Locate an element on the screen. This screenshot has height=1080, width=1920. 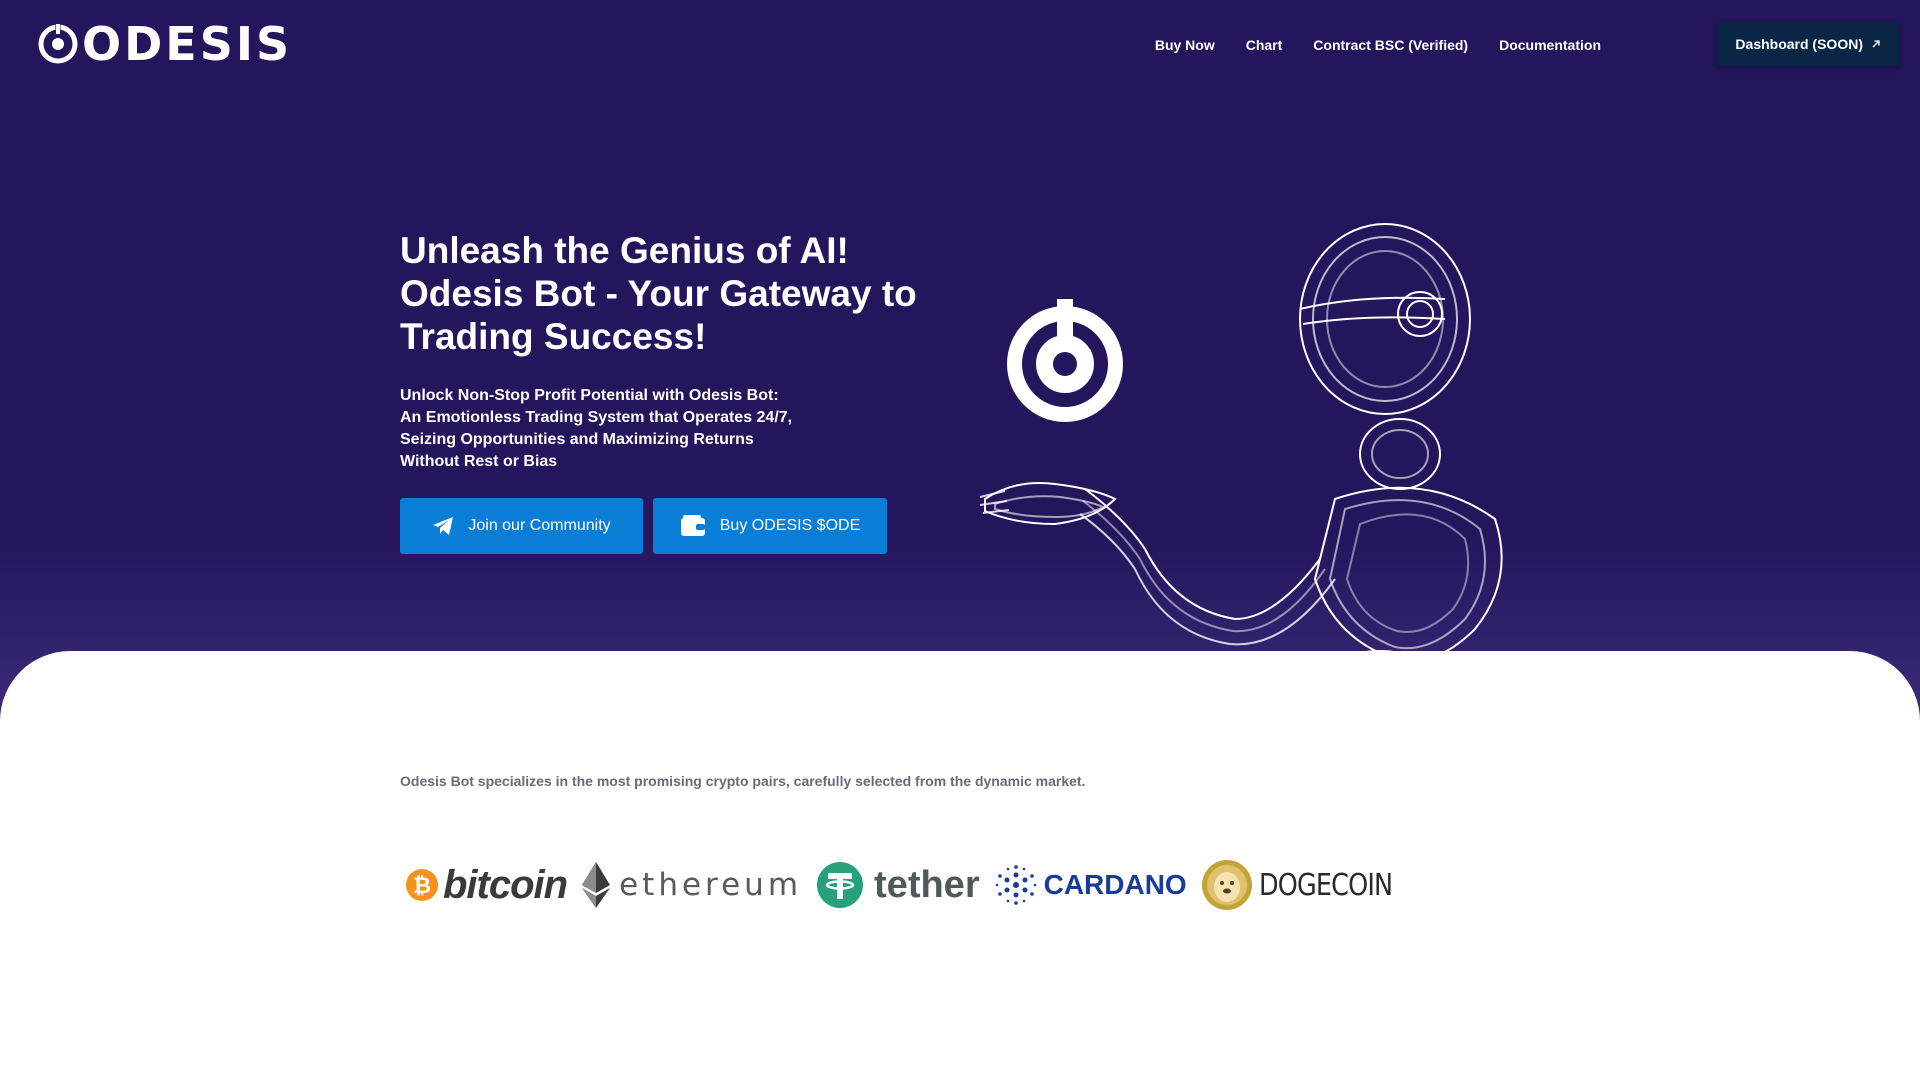
coin-ethereum: ethereum is located at coordinates (691, 885).